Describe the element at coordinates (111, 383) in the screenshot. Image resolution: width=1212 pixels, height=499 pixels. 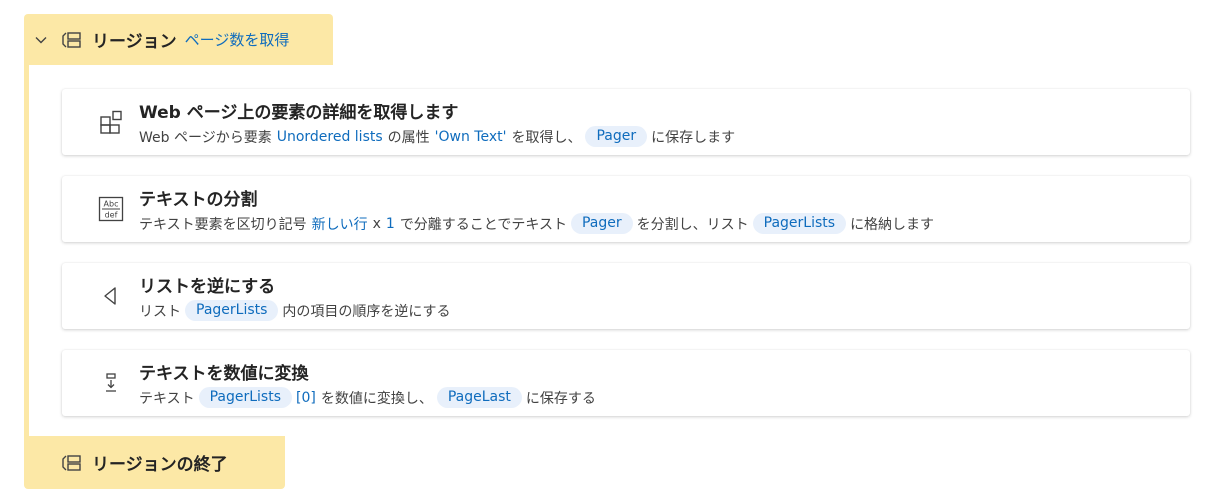
I see `text-to-number-icon` at that location.